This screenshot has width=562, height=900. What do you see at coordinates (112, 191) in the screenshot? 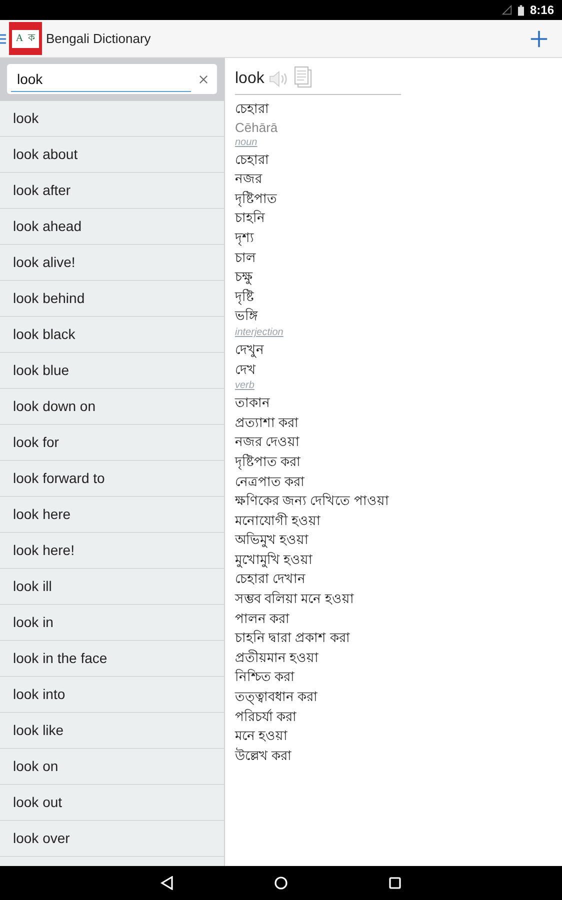
I see `word-list-item: look after` at bounding box center [112, 191].